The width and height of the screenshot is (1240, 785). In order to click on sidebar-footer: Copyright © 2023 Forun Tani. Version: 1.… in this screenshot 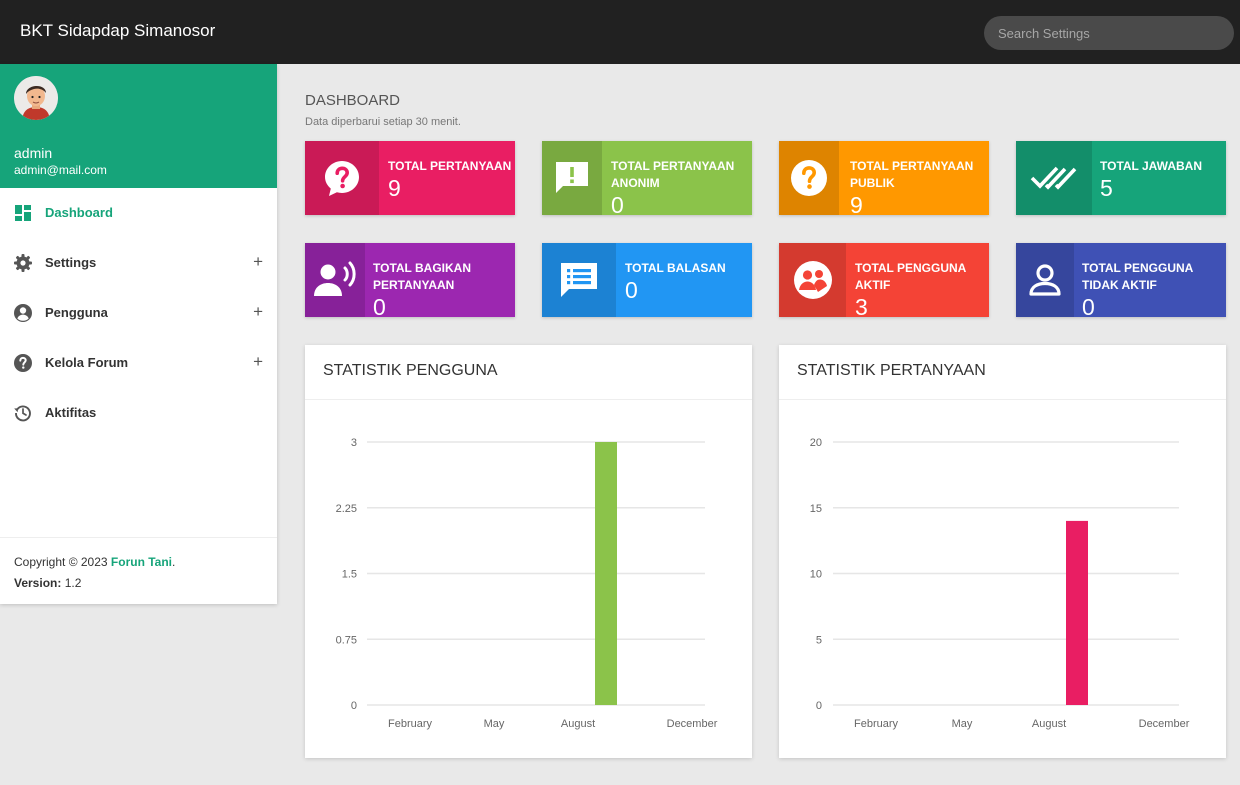, I will do `click(138, 572)`.